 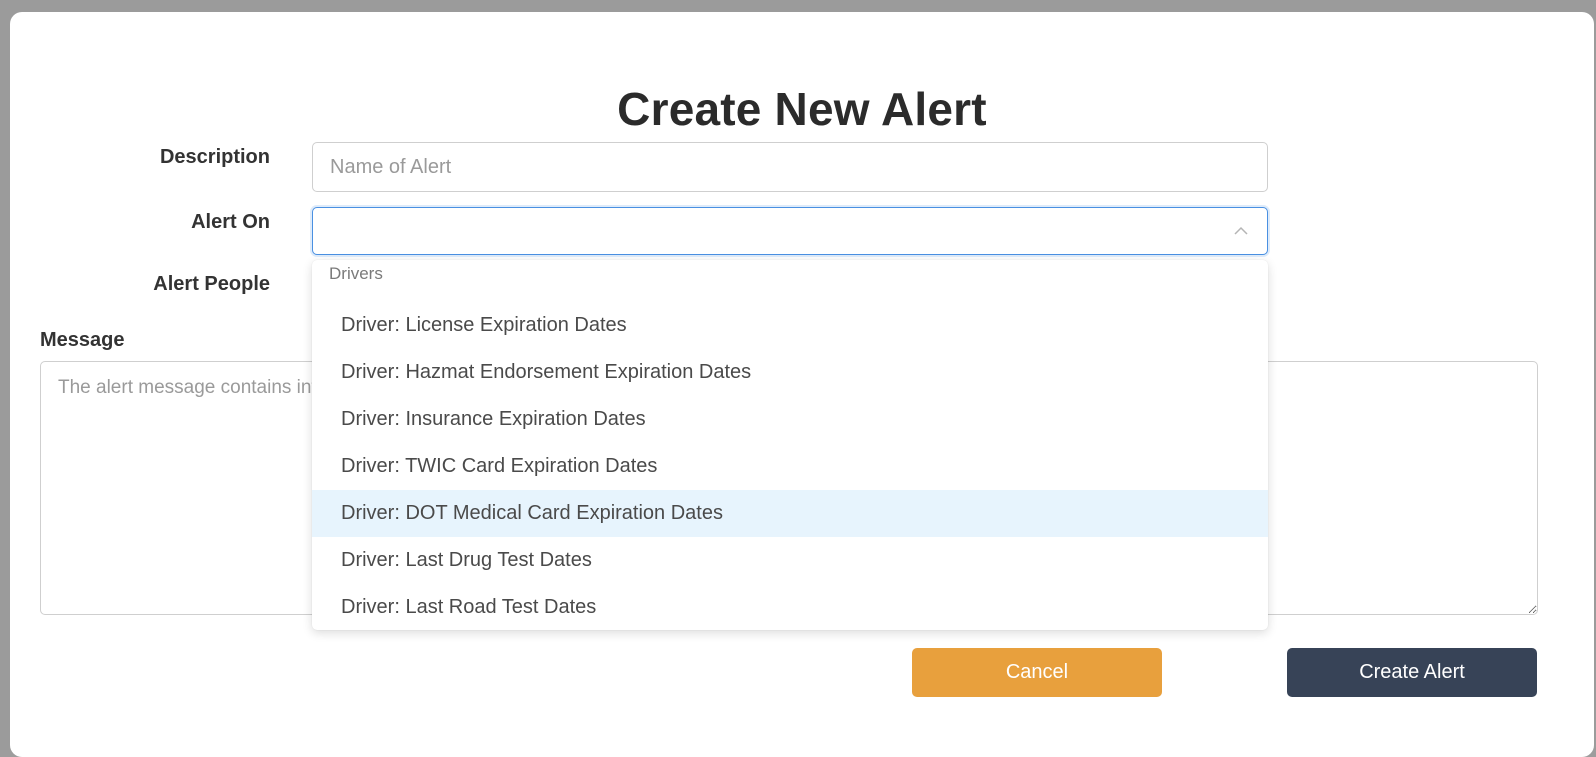 I want to click on dropdown-option-twic: Driver: TWIC Card Expiration Dates, so click(x=790, y=466).